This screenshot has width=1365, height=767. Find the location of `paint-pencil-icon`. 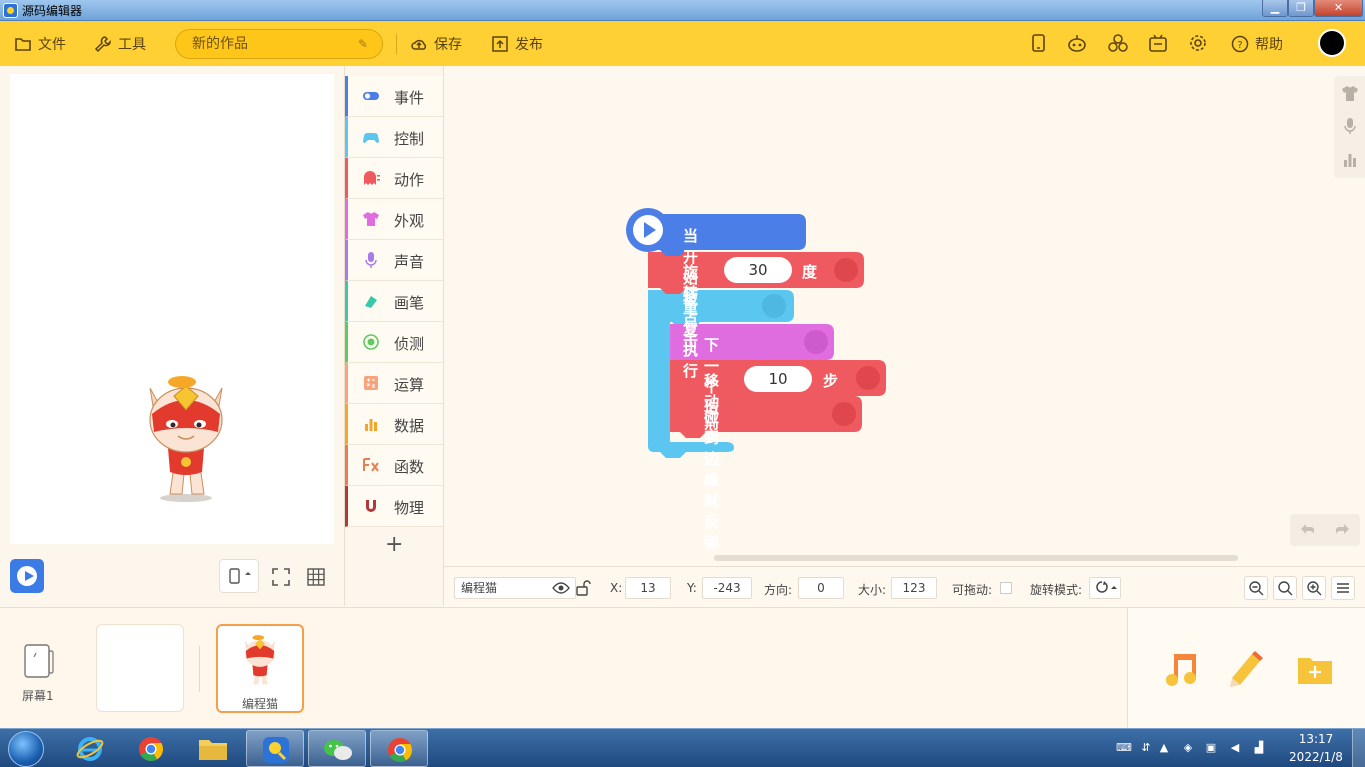

paint-pencil-icon is located at coordinates (1246, 668).